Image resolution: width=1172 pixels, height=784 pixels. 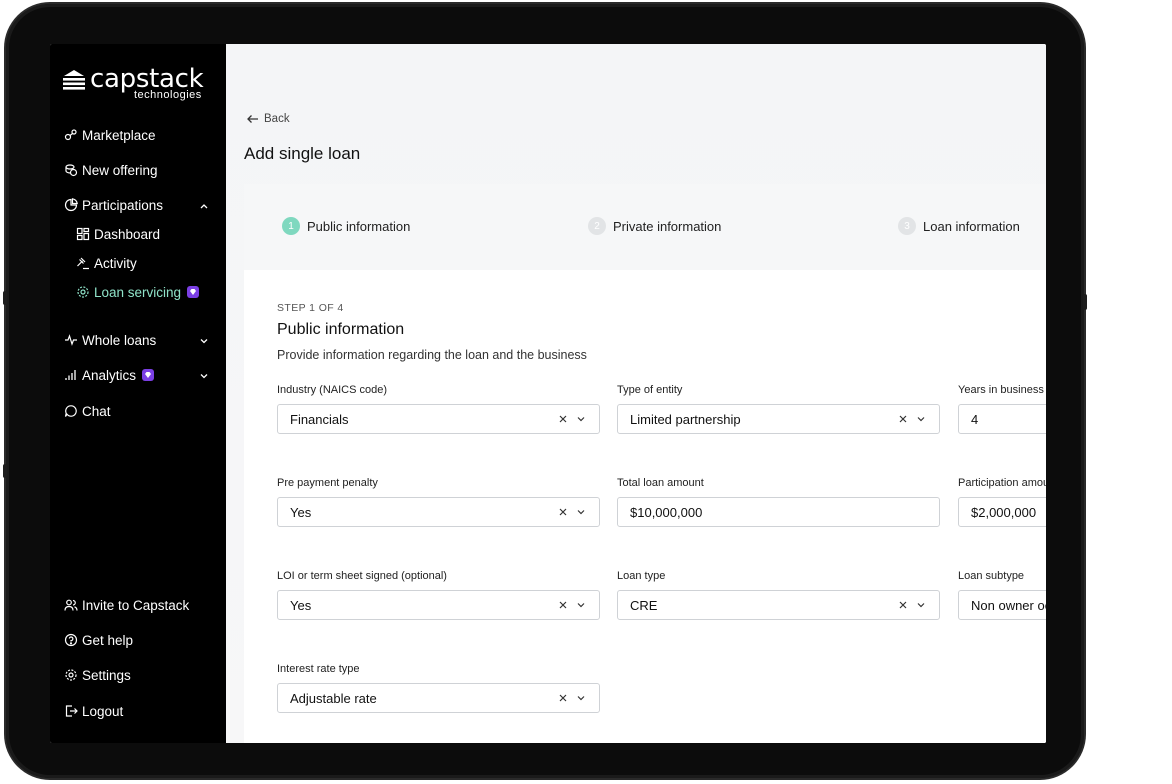 I want to click on sidebar-item-label: Get help, so click(x=108, y=640).